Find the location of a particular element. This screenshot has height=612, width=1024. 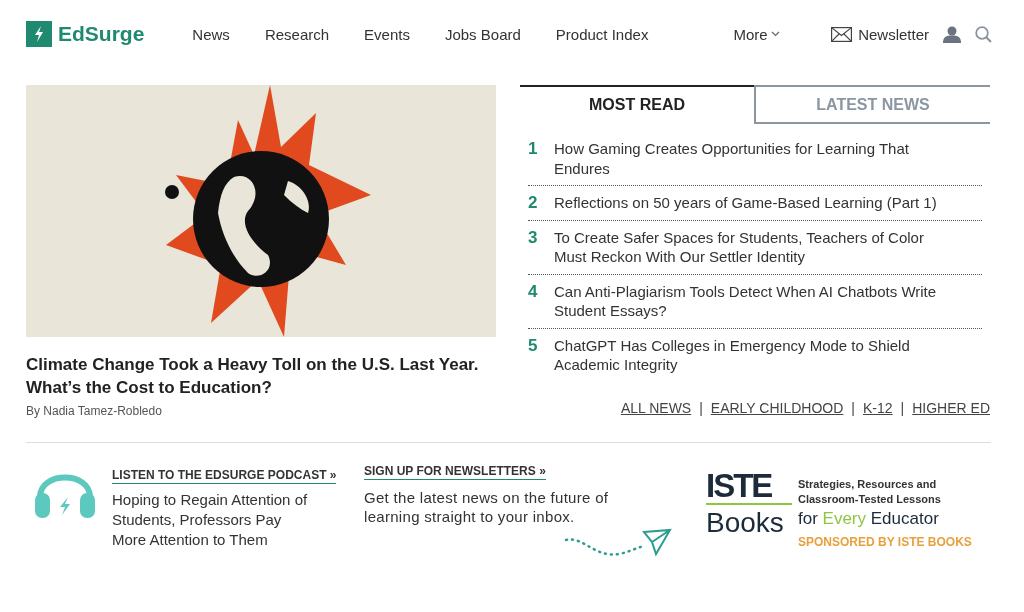

category-link: ALL NEWS is located at coordinates (656, 407).